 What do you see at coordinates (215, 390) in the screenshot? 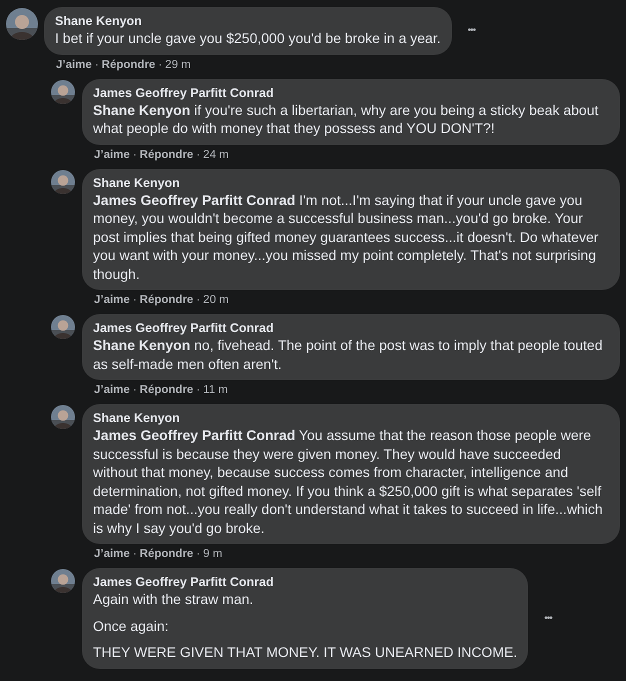
I see `timestamp: 11 m` at bounding box center [215, 390].